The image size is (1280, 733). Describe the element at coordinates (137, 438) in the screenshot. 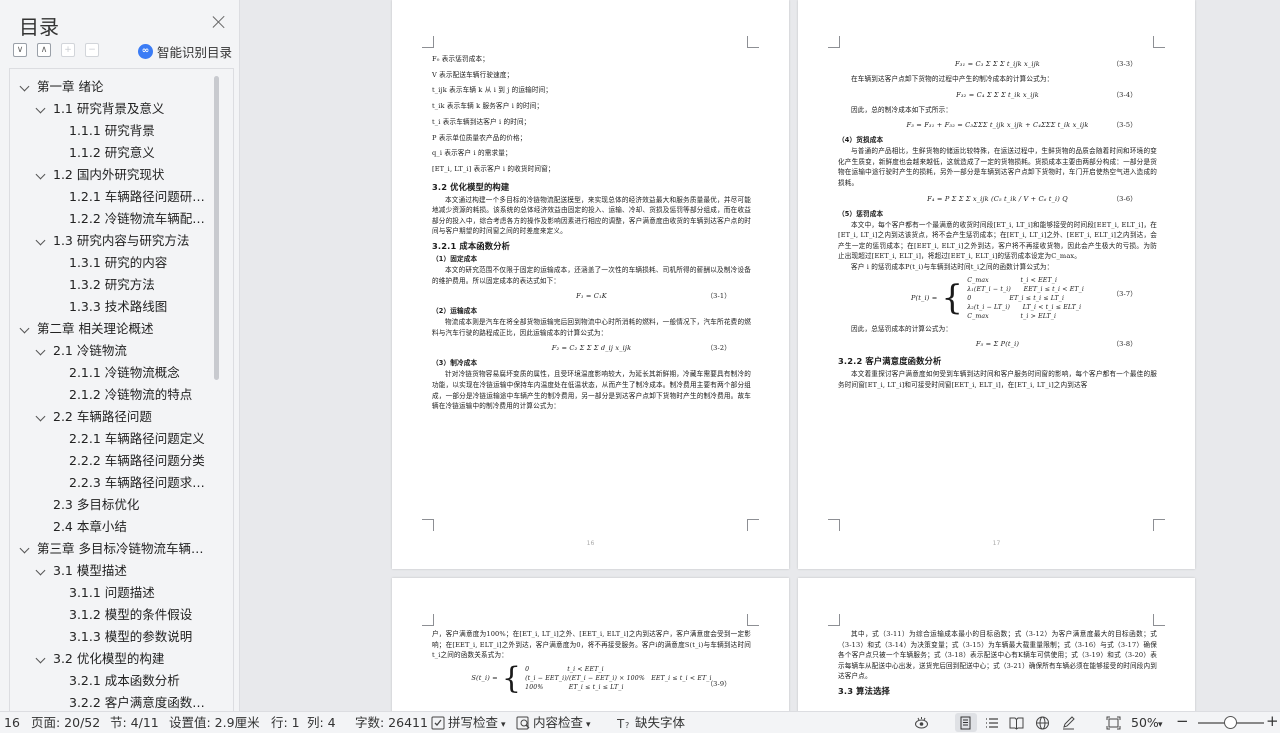

I see `toc-item-label: 2.2.1 车辆路径问题定义` at that location.